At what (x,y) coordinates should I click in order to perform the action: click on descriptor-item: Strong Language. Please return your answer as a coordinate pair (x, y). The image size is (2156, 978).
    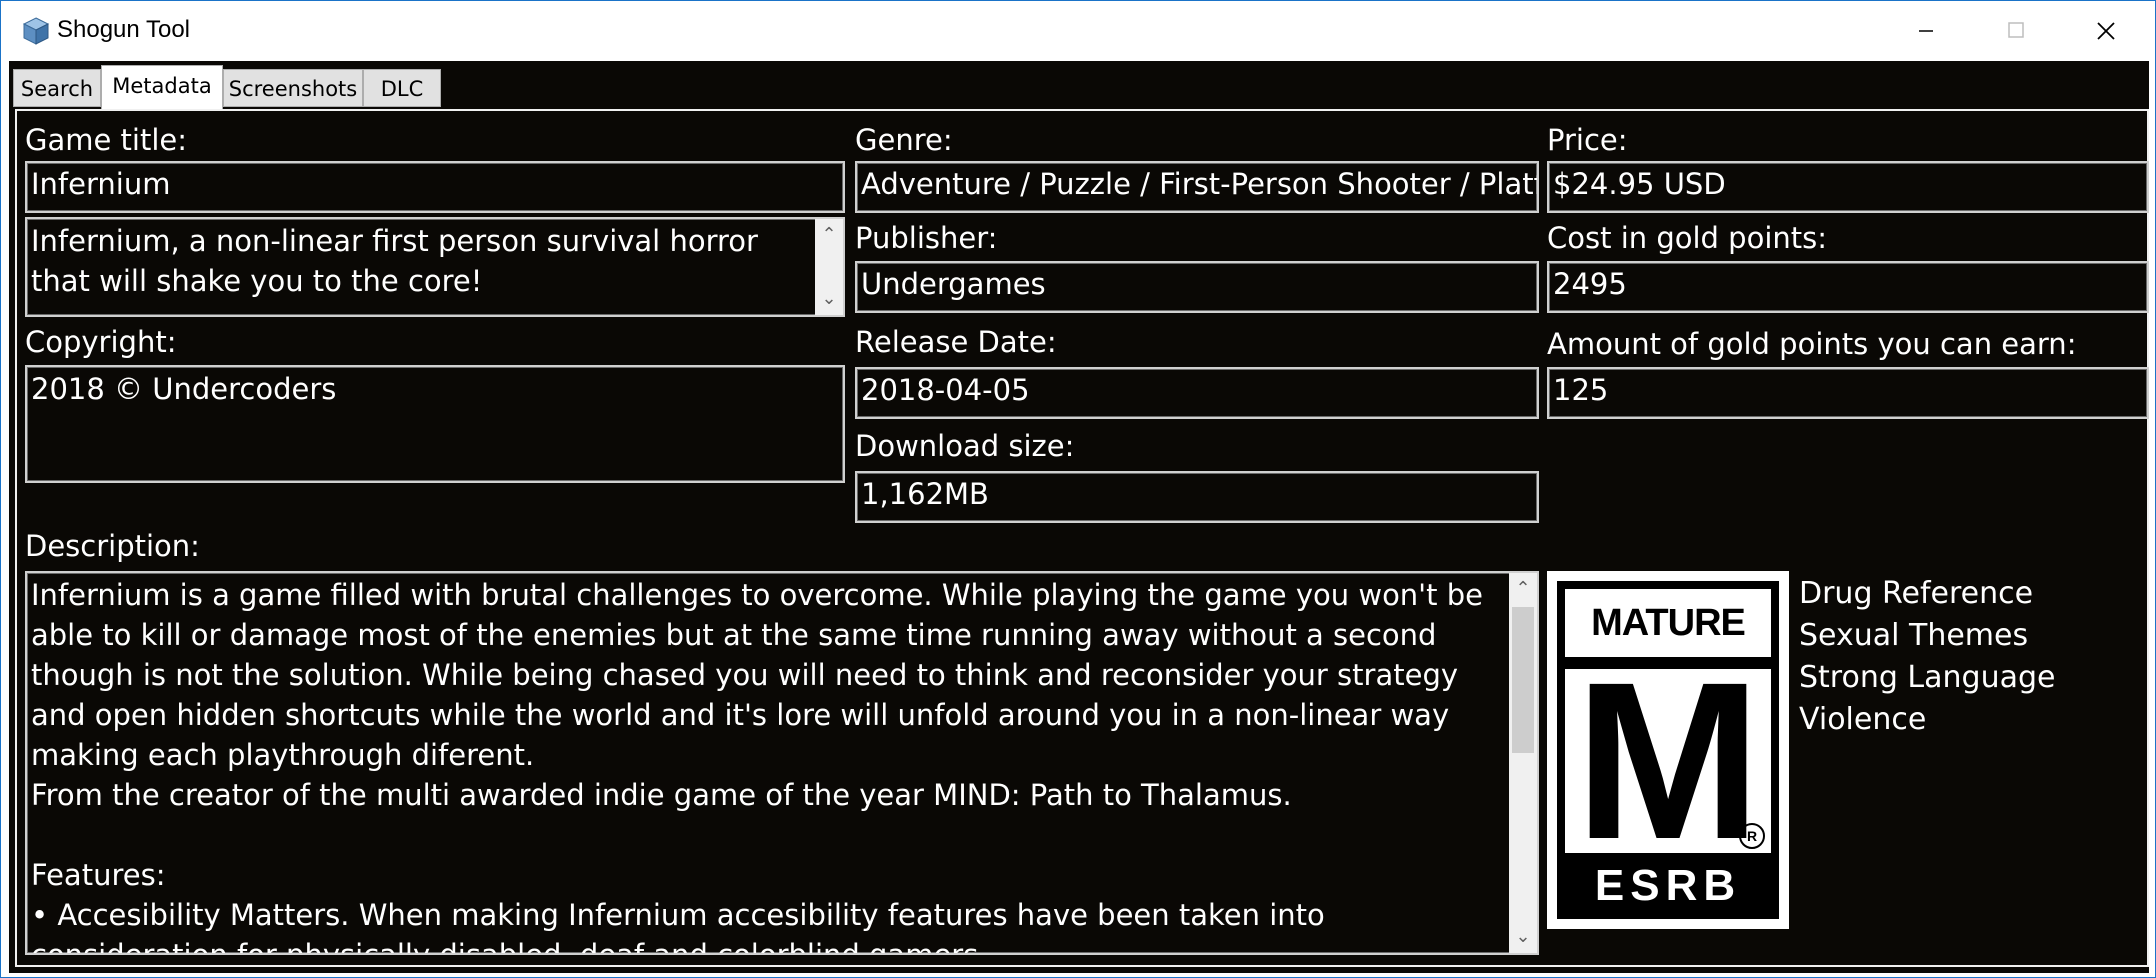
    Looking at the image, I should click on (1927, 677).